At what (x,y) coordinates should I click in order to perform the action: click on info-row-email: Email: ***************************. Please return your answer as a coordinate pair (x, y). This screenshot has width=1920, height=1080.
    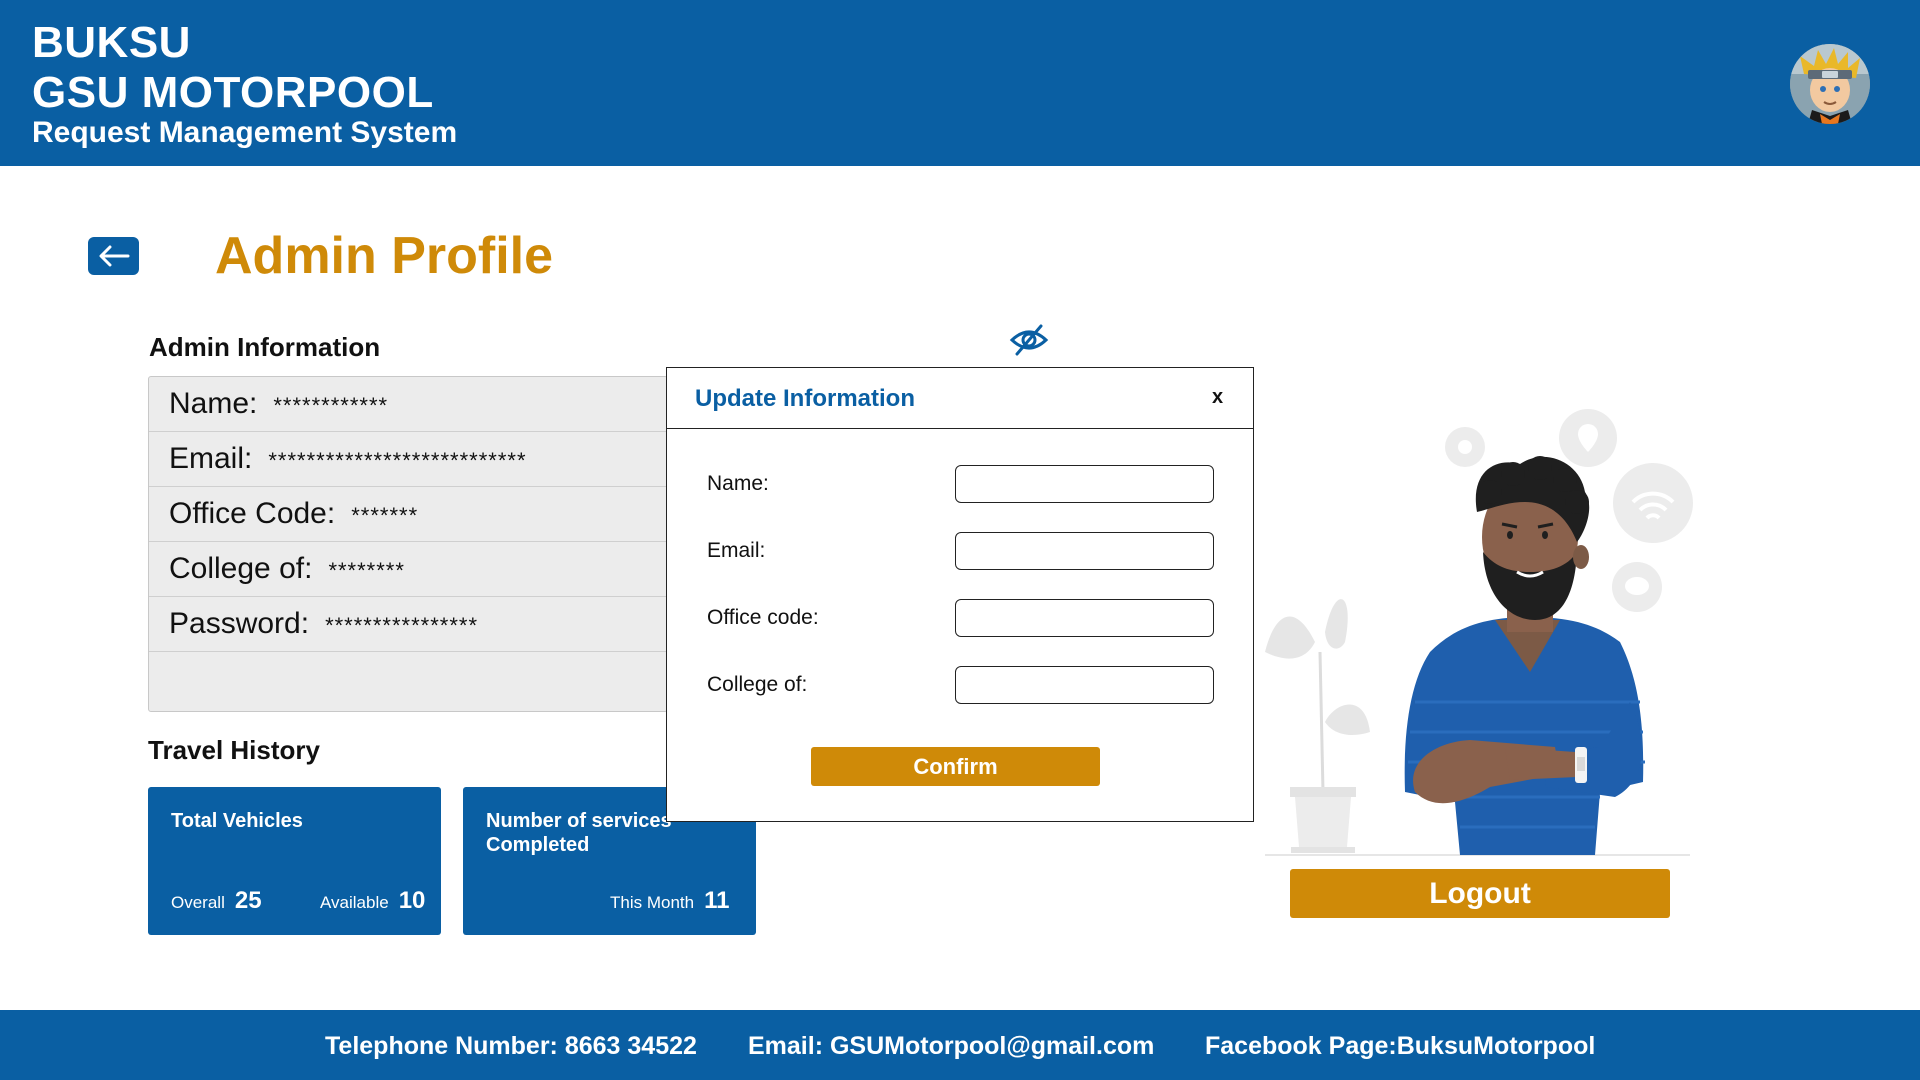
    Looking at the image, I should click on (408, 459).